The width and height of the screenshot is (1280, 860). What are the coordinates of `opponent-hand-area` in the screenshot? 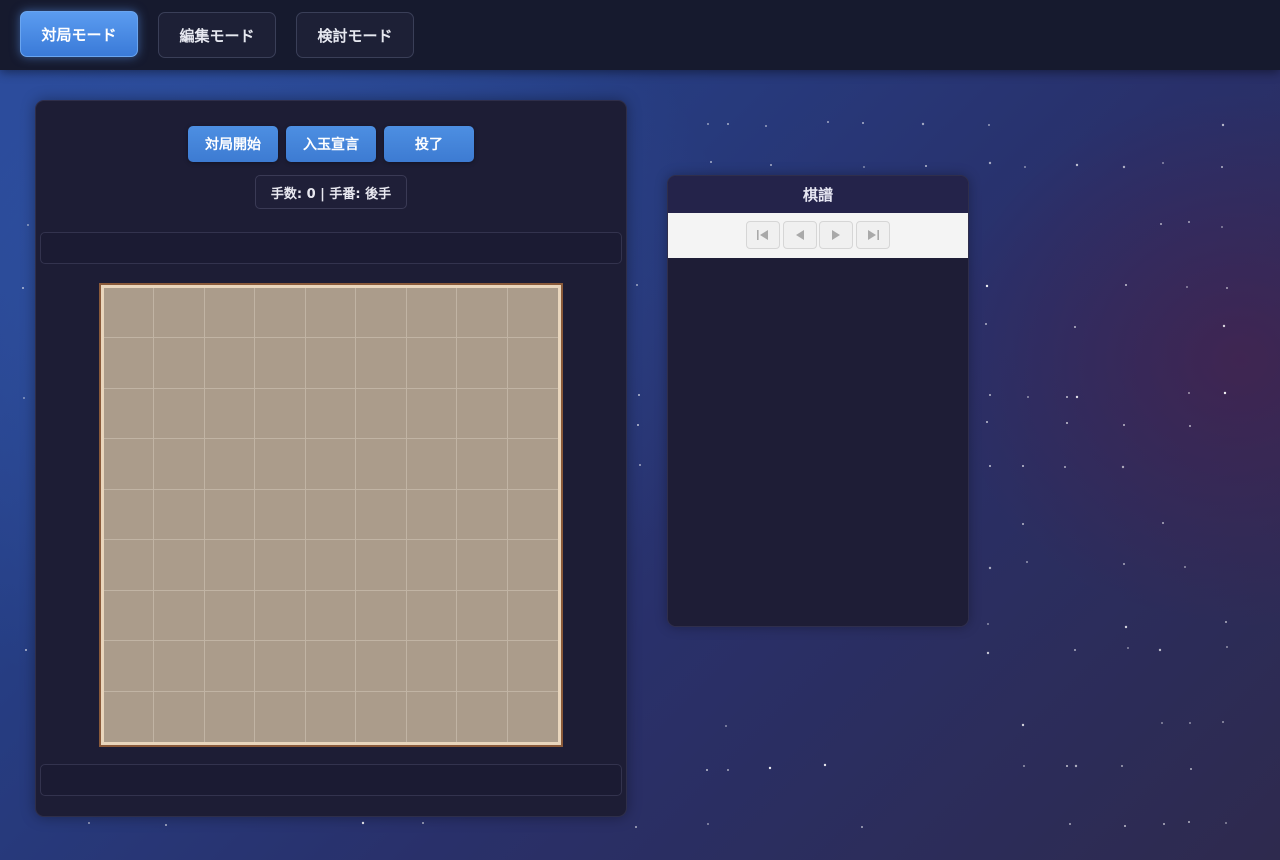 It's located at (331, 248).